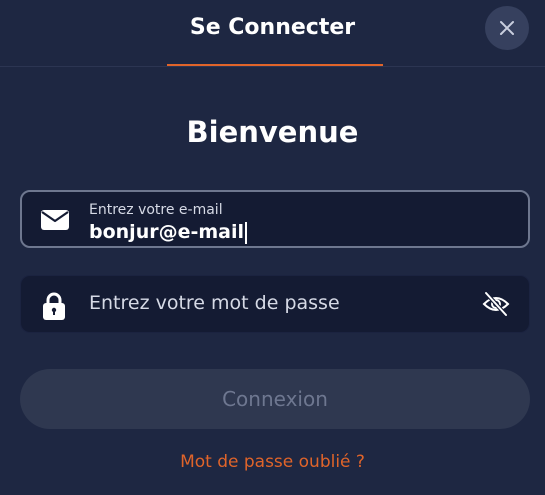  I want to click on envelope-icon, so click(55, 220).